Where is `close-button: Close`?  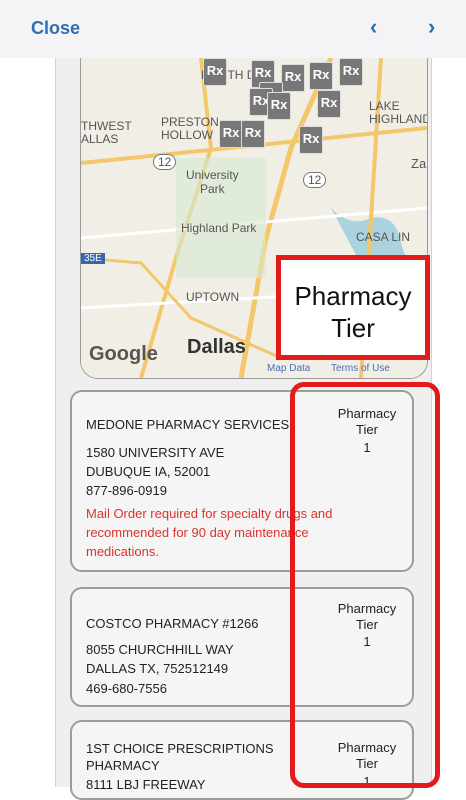 close-button: Close is located at coordinates (55, 28).